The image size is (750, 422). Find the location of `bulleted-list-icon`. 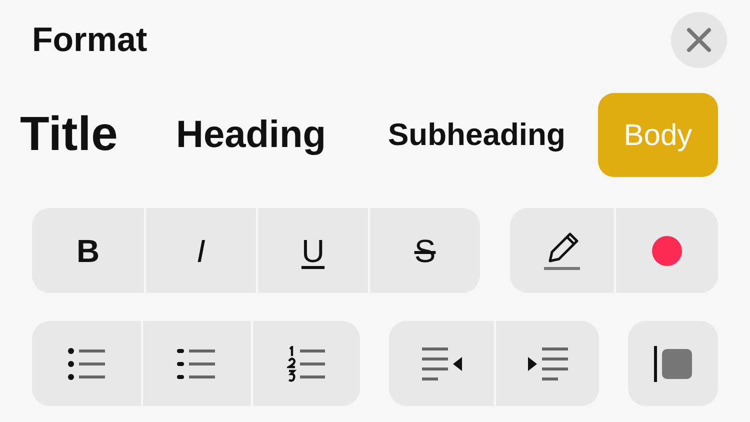

bulleted-list-icon is located at coordinates (86, 363).